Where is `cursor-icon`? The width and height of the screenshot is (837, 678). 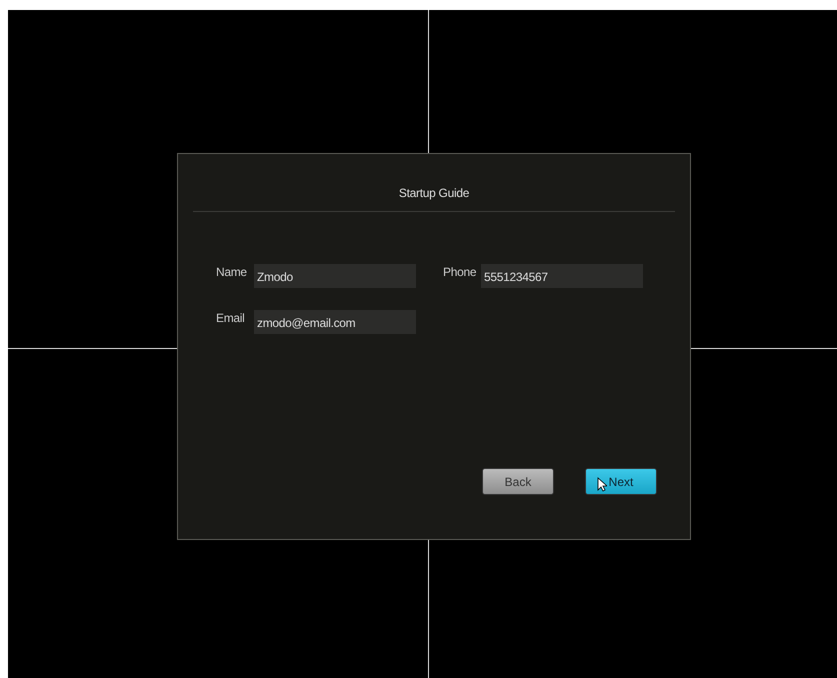
cursor-icon is located at coordinates (602, 484).